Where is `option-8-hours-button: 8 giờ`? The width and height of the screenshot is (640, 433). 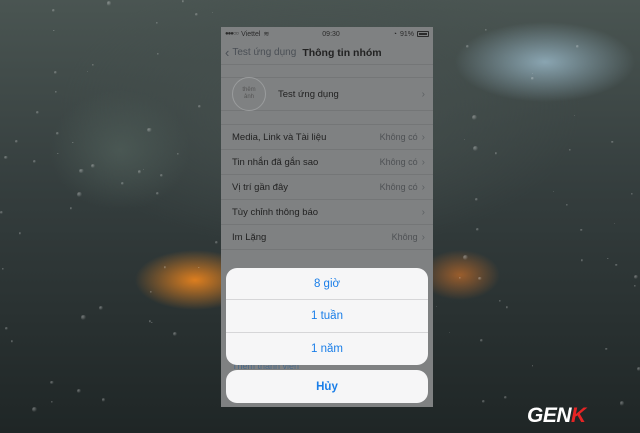
option-8-hours-button: 8 giờ is located at coordinates (327, 284).